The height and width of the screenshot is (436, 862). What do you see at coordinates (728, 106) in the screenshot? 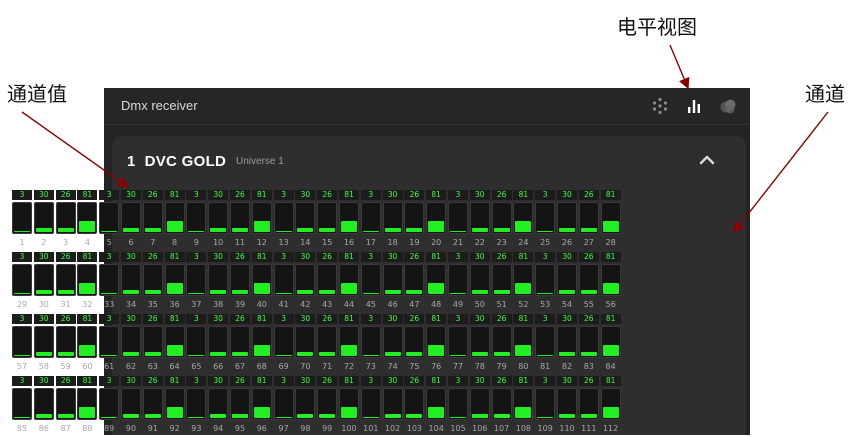
I see `color-circles-icon` at bounding box center [728, 106].